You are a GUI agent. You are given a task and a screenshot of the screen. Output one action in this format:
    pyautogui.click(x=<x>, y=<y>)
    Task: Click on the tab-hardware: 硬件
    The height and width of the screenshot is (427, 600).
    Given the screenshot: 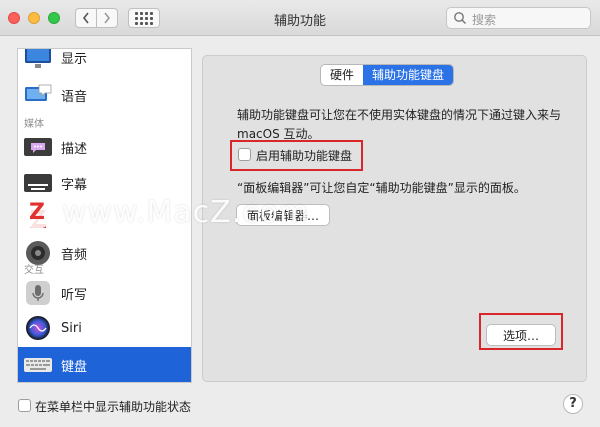 What is the action you would take?
    pyautogui.click(x=342, y=75)
    